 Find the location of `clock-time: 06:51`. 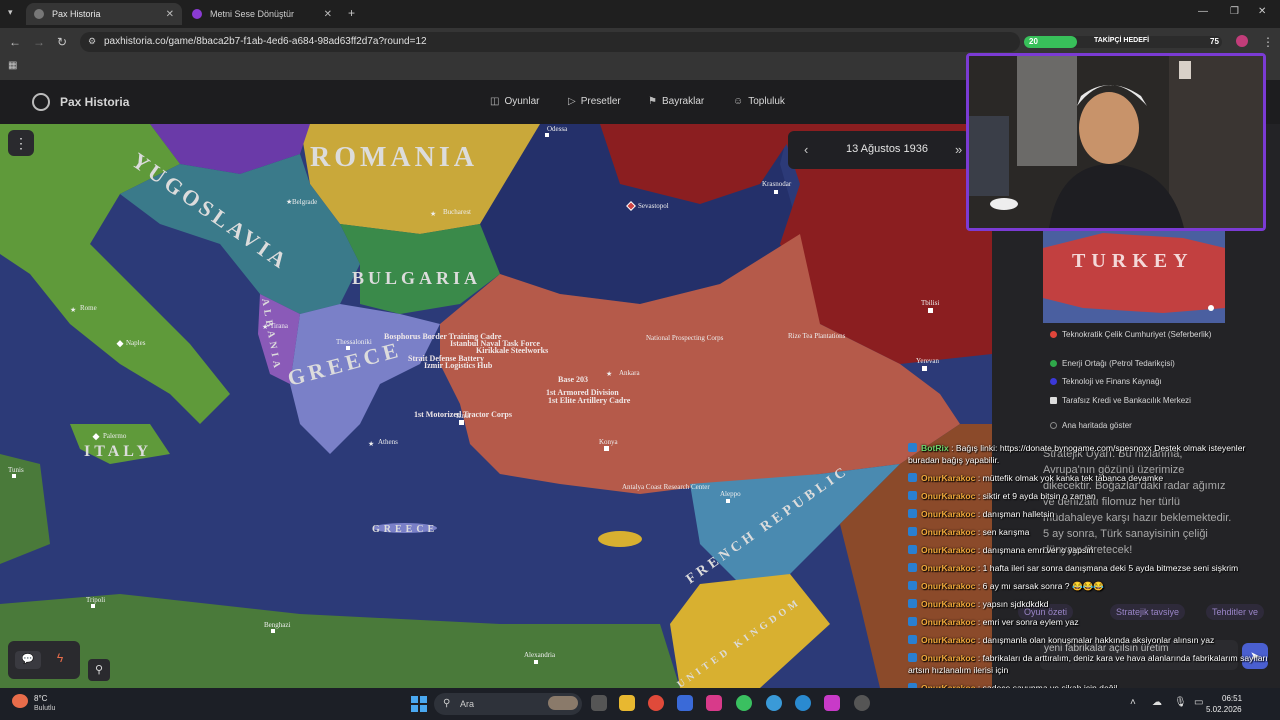

clock-time: 06:51 is located at coordinates (1232, 698).